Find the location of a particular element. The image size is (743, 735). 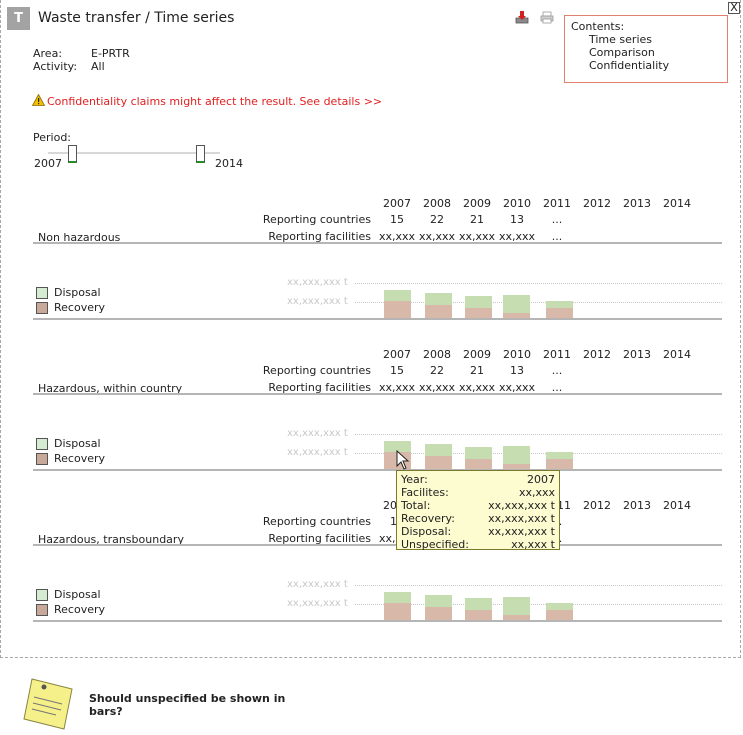

year-header: 2014 is located at coordinates (677, 203).